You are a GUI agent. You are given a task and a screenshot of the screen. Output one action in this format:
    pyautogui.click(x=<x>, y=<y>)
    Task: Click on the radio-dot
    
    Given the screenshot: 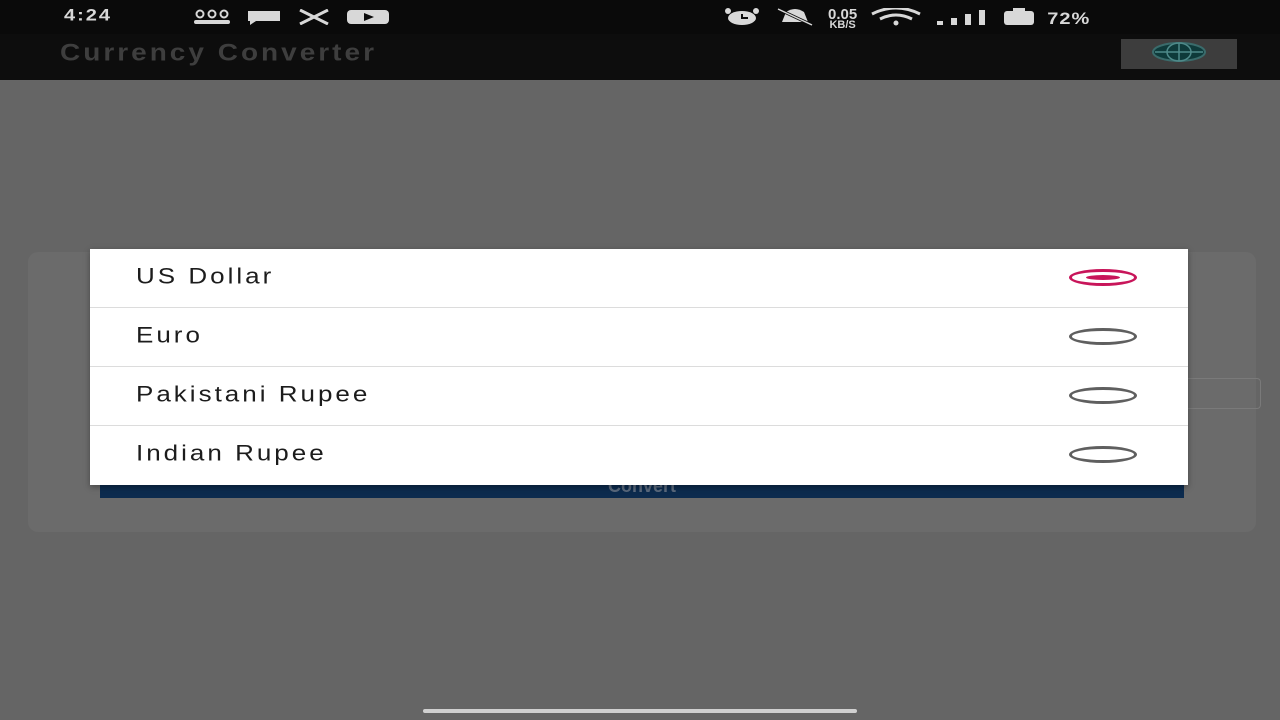 What is the action you would take?
    pyautogui.click(x=1103, y=277)
    